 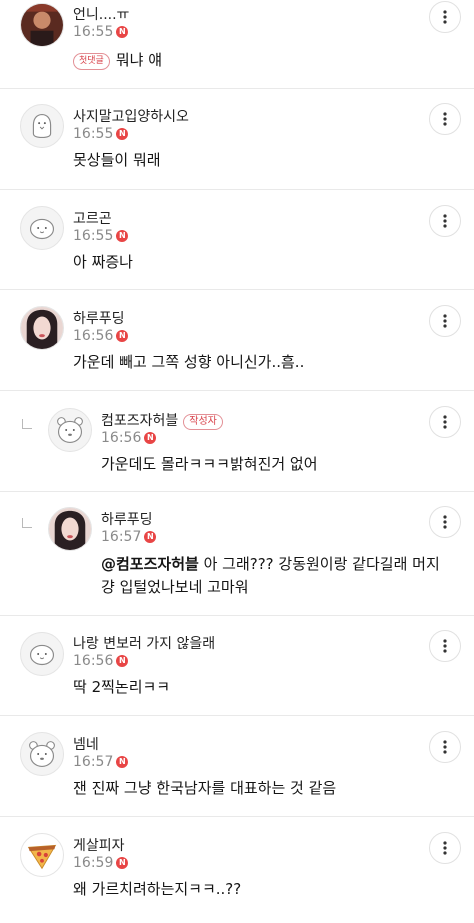 I want to click on comment-text: 가운데 빼고 그쪽 성향 아니신가..흠.., so click(x=189, y=362).